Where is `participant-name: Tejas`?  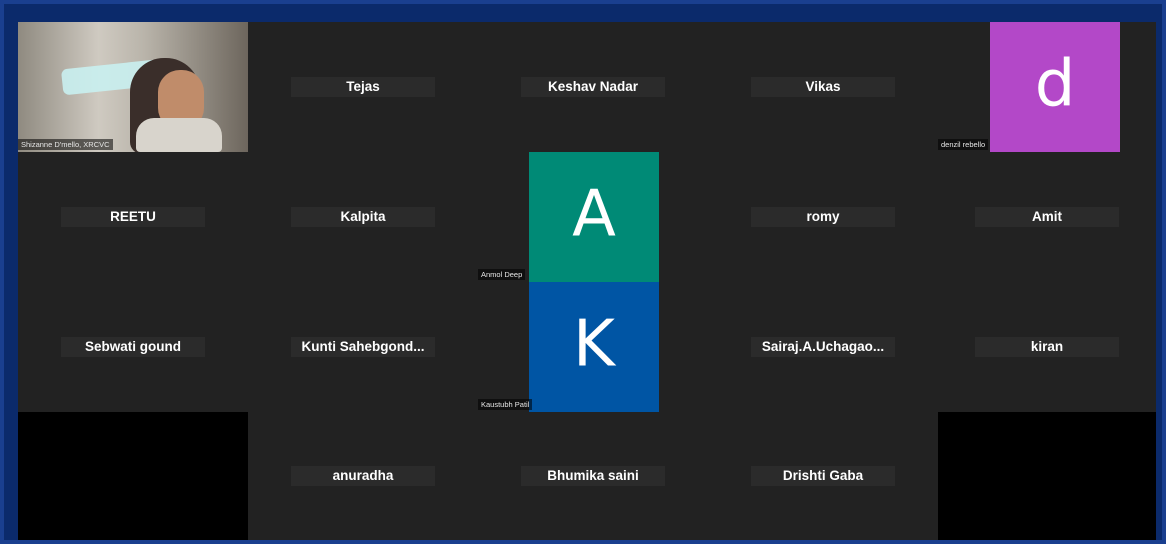 participant-name: Tejas is located at coordinates (363, 87).